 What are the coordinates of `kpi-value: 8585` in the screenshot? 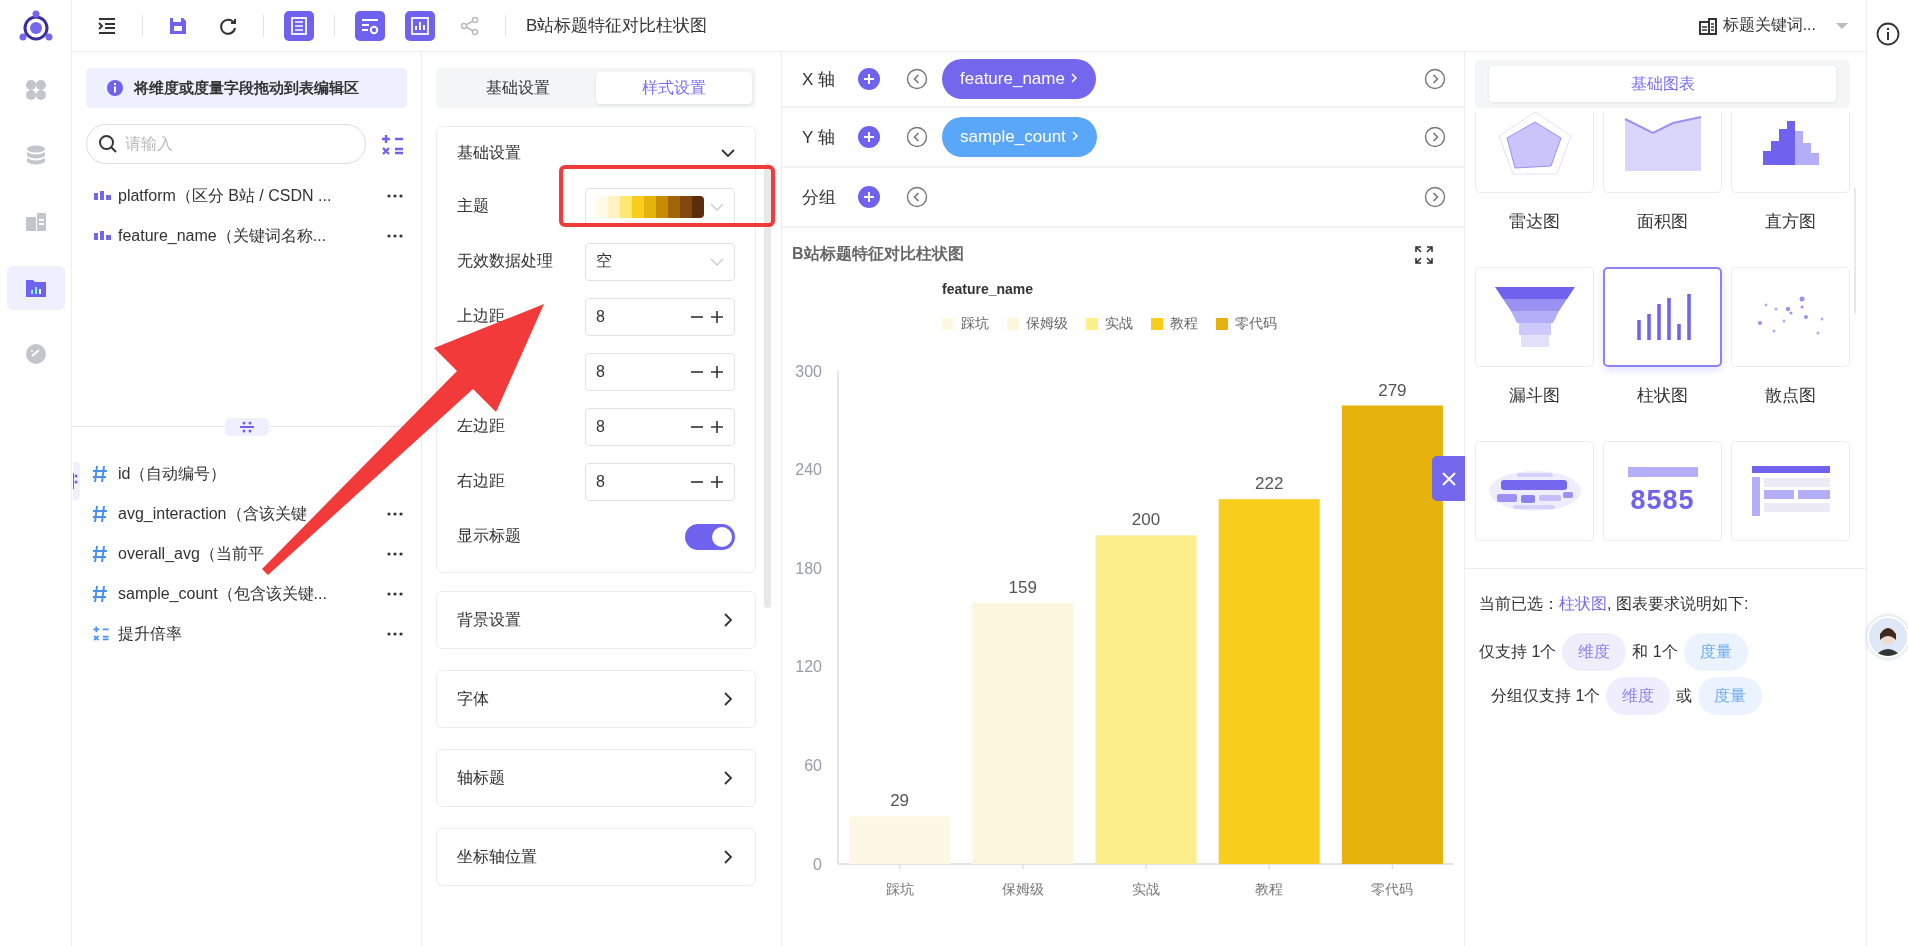 It's located at (1662, 500).